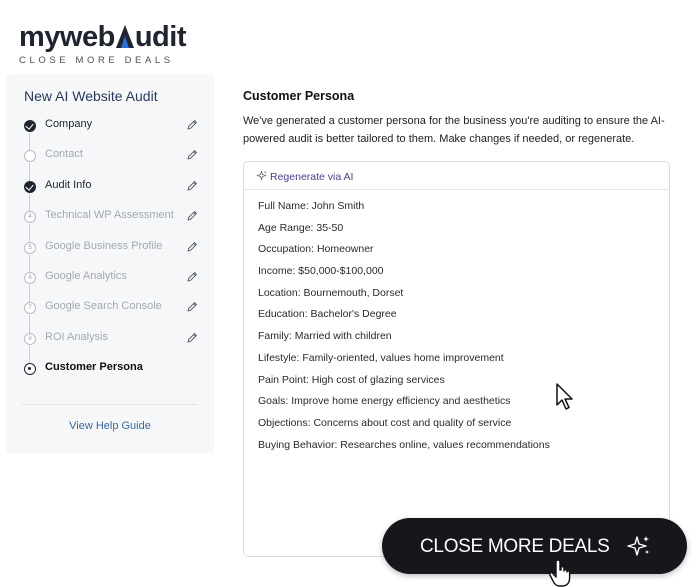 Image resolution: width=698 pixels, height=587 pixels. What do you see at coordinates (312, 177) in the screenshot?
I see `regenerate-label: Regenerate via AI` at bounding box center [312, 177].